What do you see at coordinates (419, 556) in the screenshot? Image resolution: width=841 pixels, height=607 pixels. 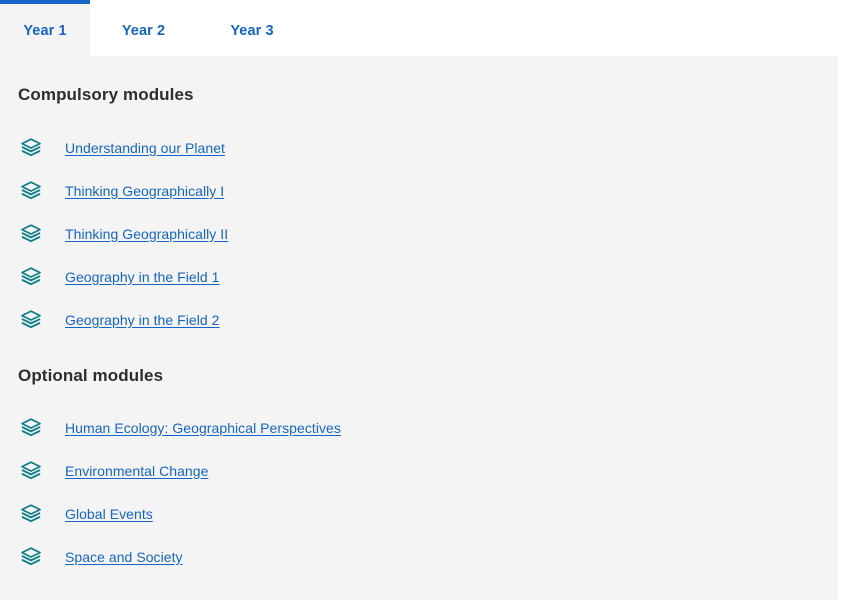 I see `list-item: Space and Society` at bounding box center [419, 556].